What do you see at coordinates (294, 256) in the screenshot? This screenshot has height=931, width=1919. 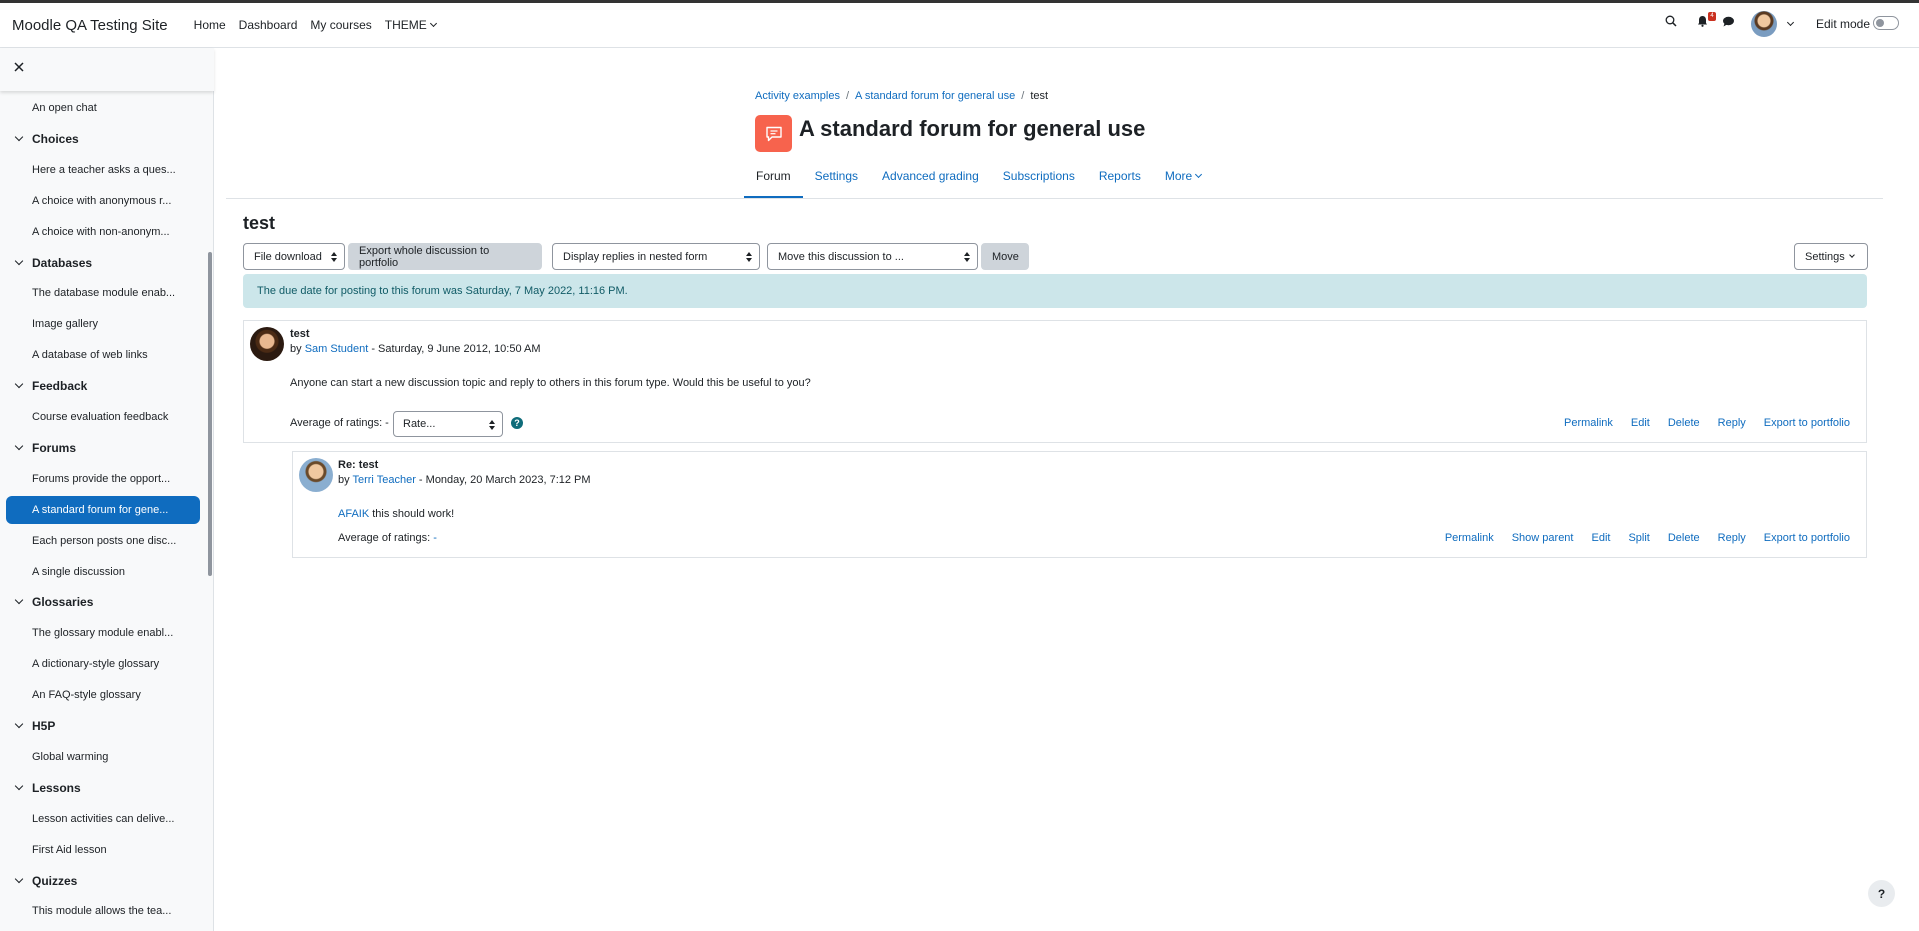 I see `file-download-select: File download` at bounding box center [294, 256].